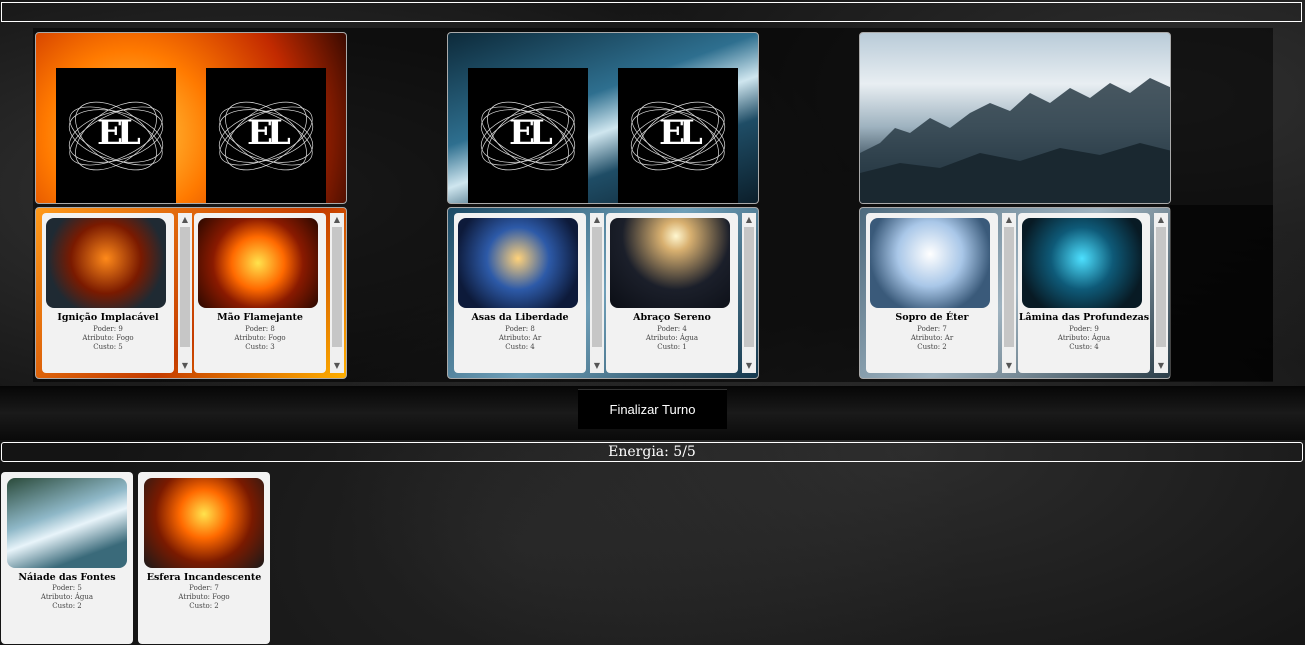 The image size is (1305, 645). What do you see at coordinates (520, 317) in the screenshot?
I see `card-name: Asas da Liberdade` at bounding box center [520, 317].